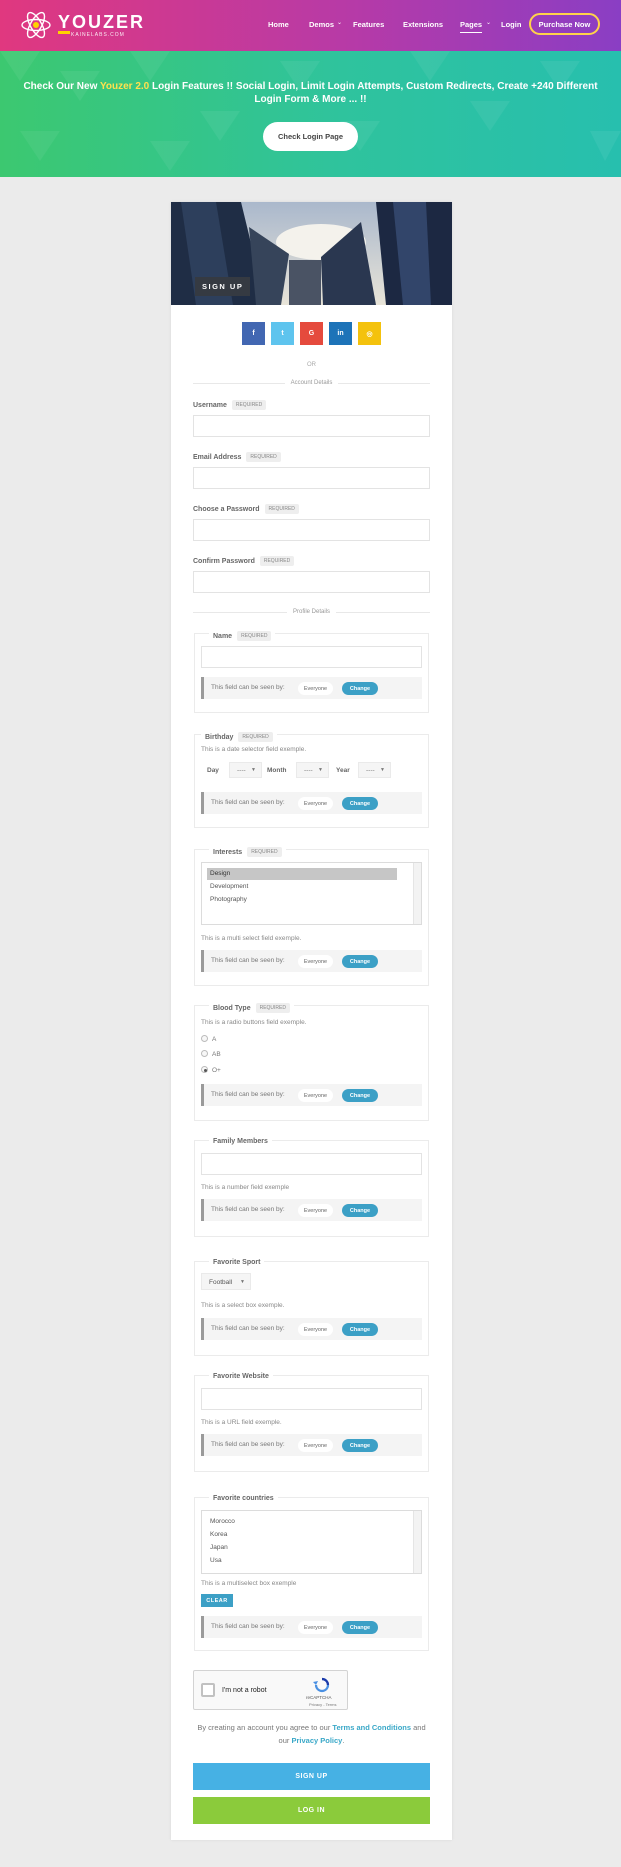 Image resolution: width=621 pixels, height=1867 pixels. What do you see at coordinates (244, 561) in the screenshot?
I see `confirm-password-label: Confirm Password REQUIRED` at bounding box center [244, 561].